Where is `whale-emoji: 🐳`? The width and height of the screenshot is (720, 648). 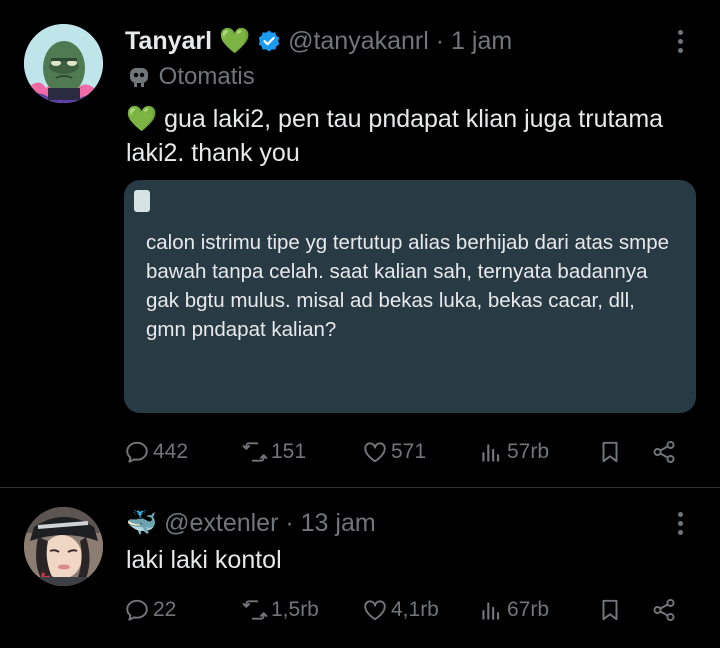
whale-emoji: 🐳 is located at coordinates (142, 523).